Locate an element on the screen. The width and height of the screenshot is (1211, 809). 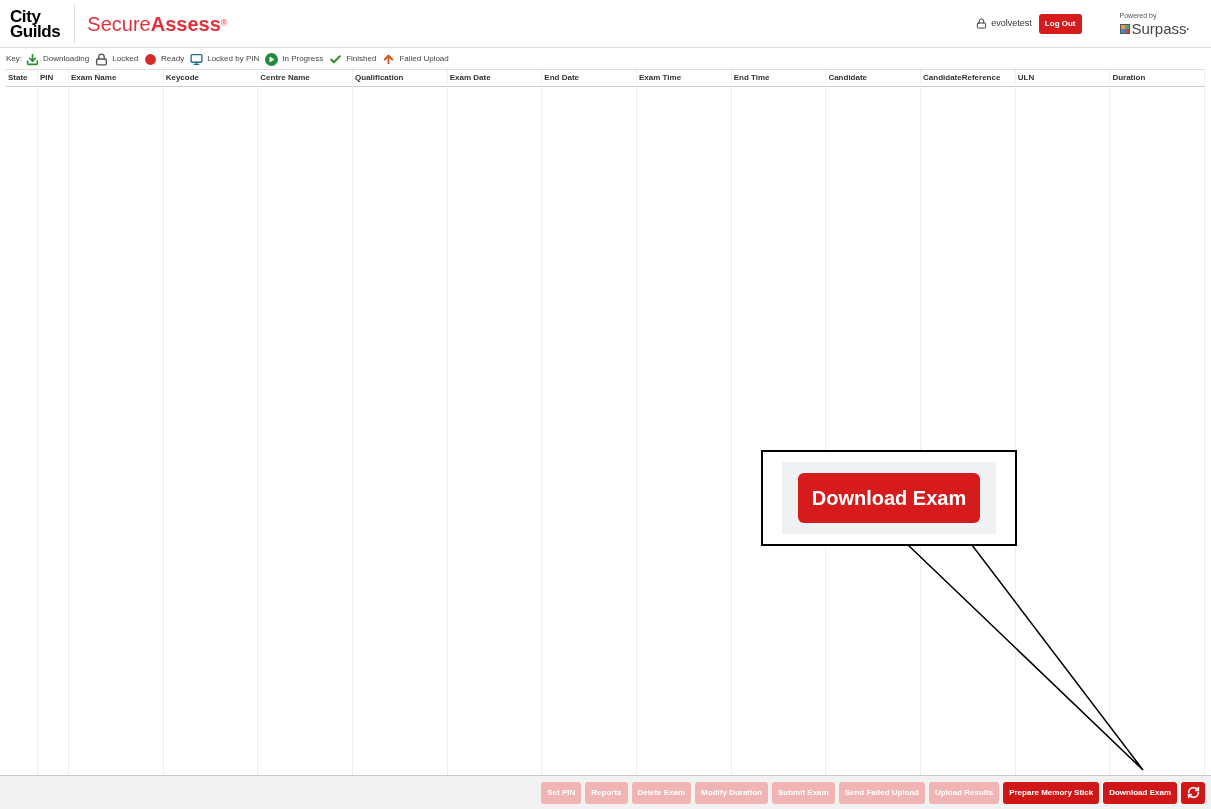
monitor-icon is located at coordinates (197, 59).